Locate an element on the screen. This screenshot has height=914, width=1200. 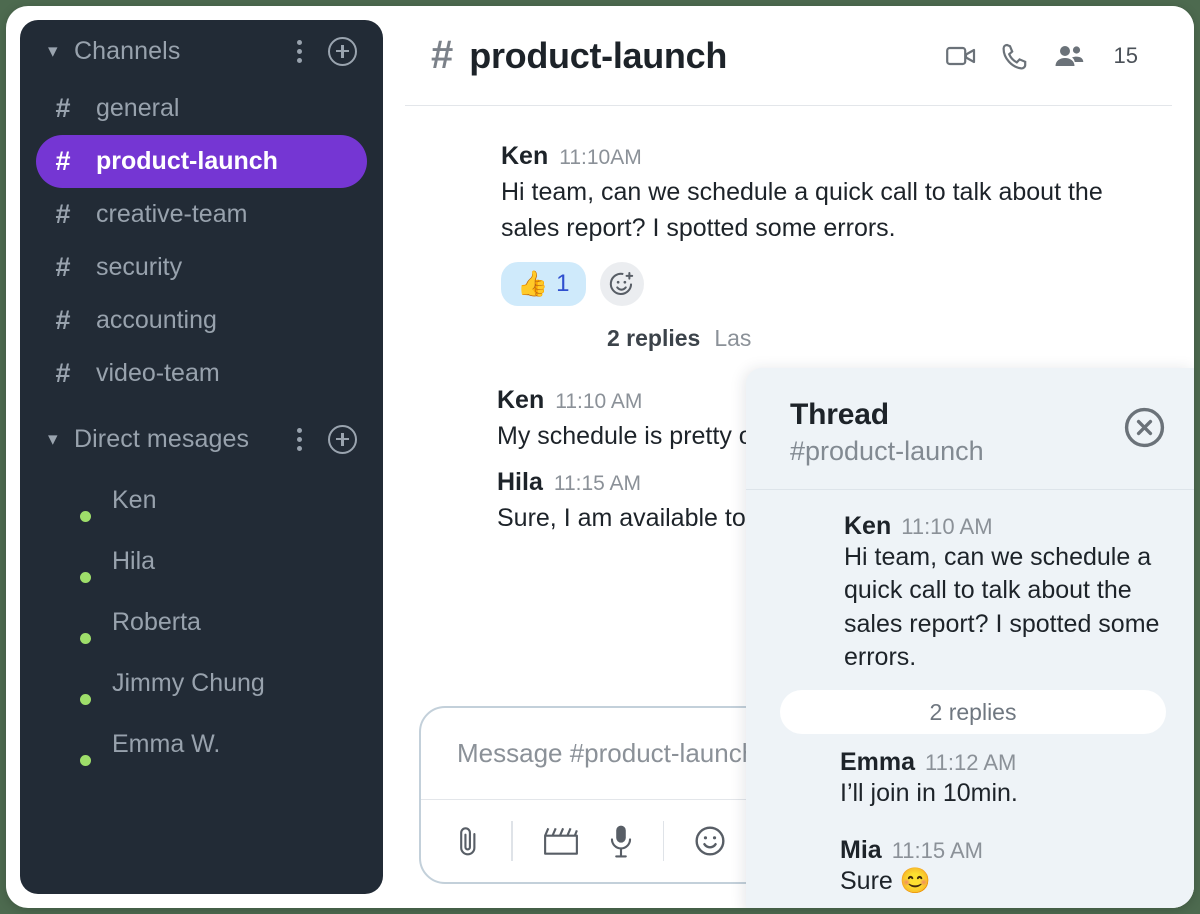
paperclip-icon is located at coordinates (468, 841).